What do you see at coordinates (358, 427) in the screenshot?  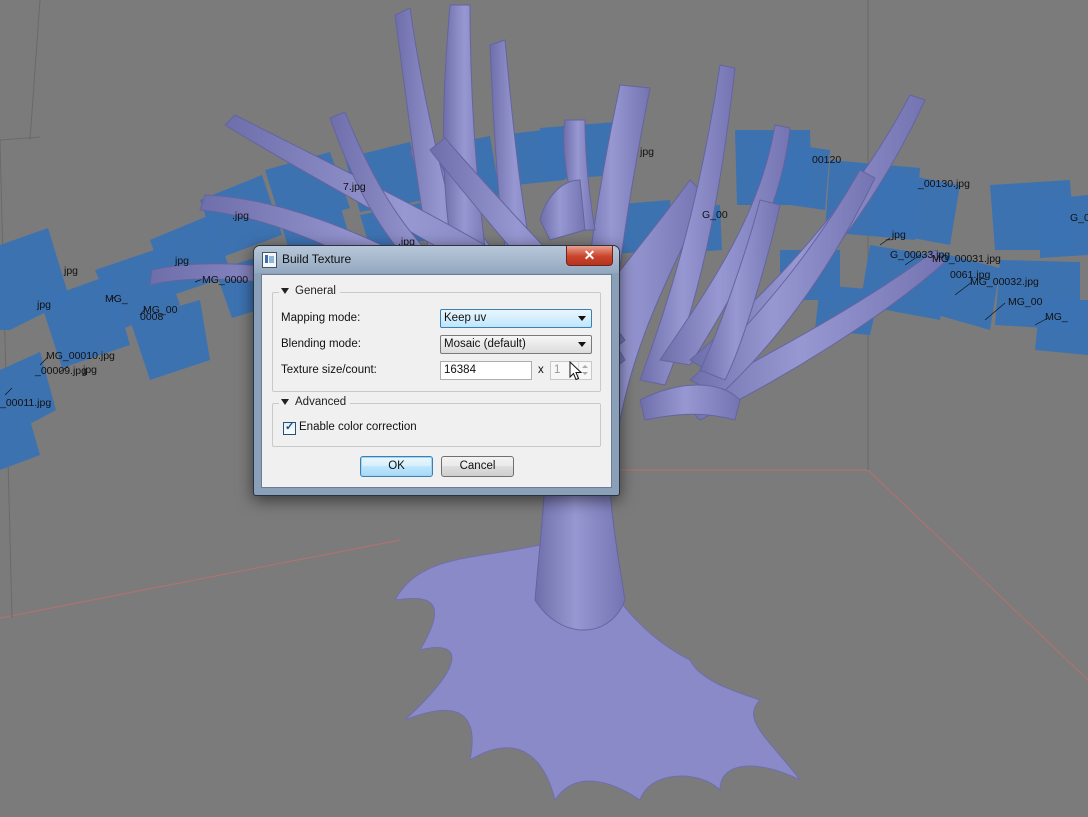 I see `color-correction-label: Enable color correction` at bounding box center [358, 427].